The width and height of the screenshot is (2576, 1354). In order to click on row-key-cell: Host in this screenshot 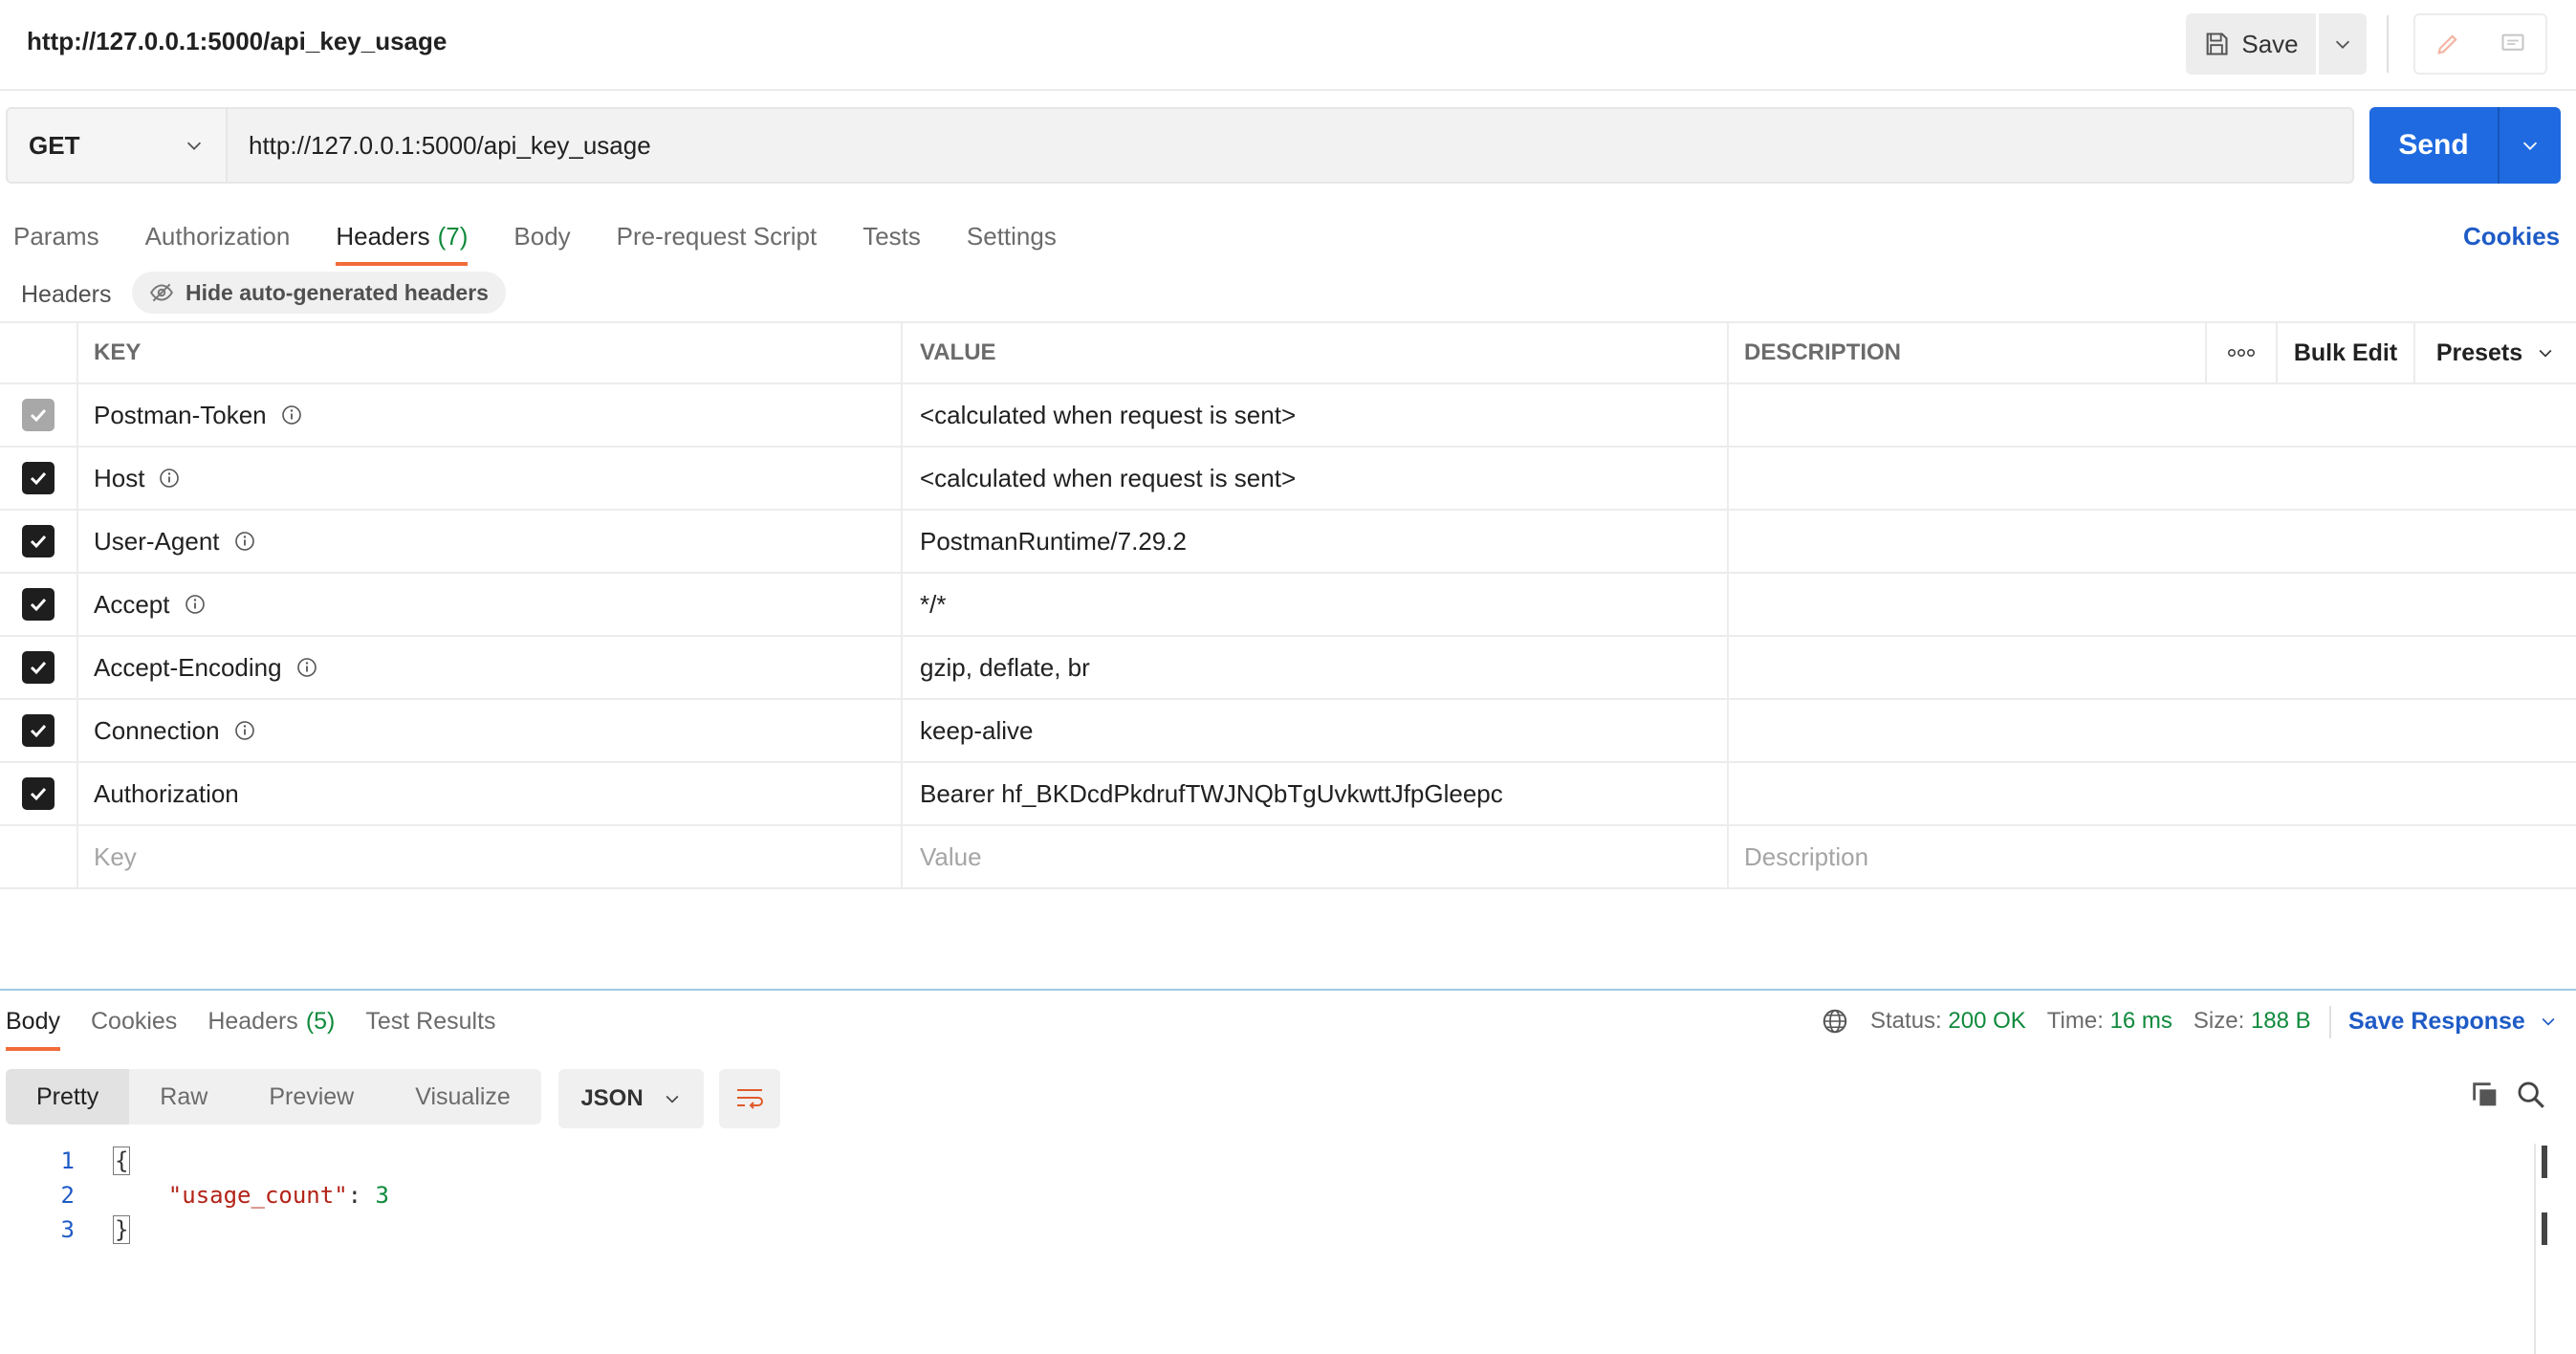, I will do `click(488, 479)`.